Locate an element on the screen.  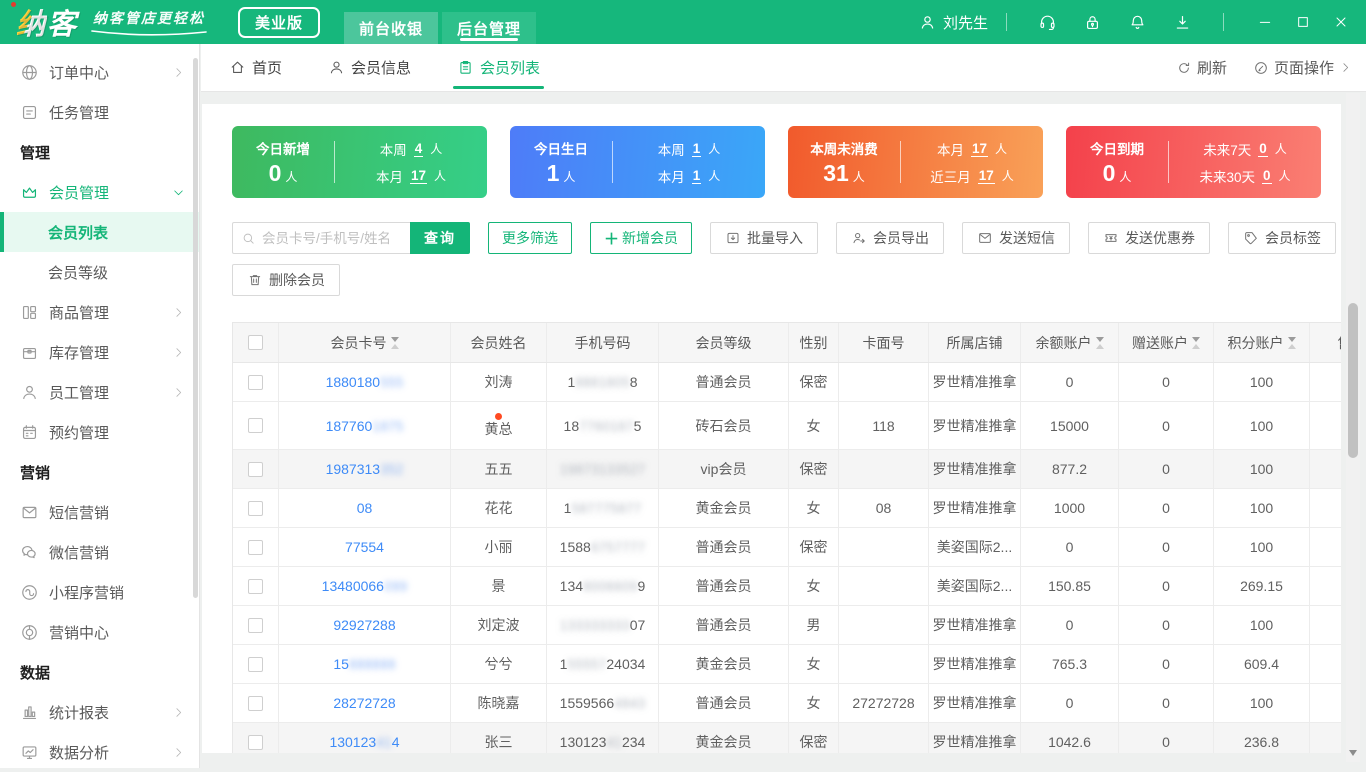
stat-link: 未来7天 0 人 is located at coordinates (1245, 149).